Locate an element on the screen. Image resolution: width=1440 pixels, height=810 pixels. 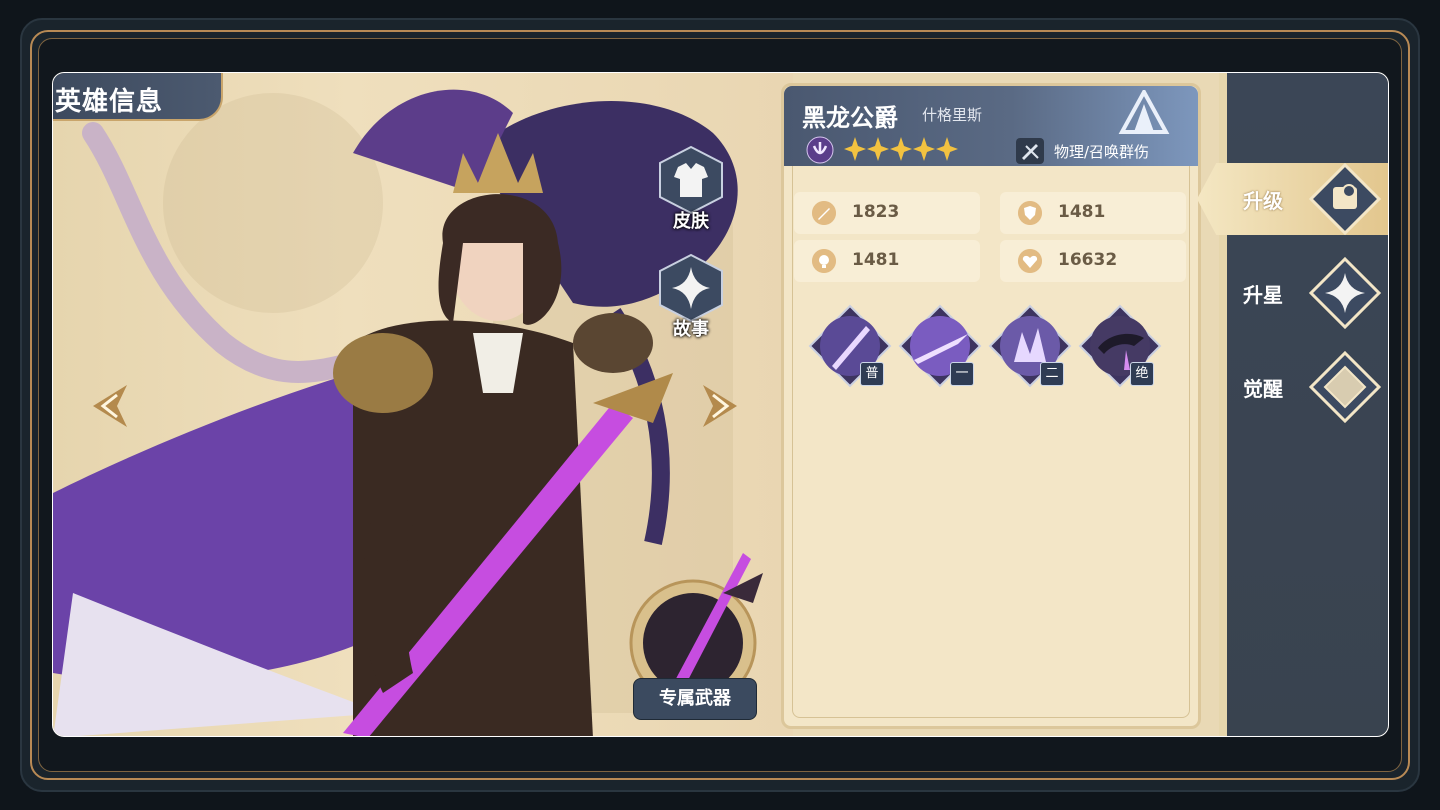
skill-tag: 绝 is located at coordinates (1142, 374).